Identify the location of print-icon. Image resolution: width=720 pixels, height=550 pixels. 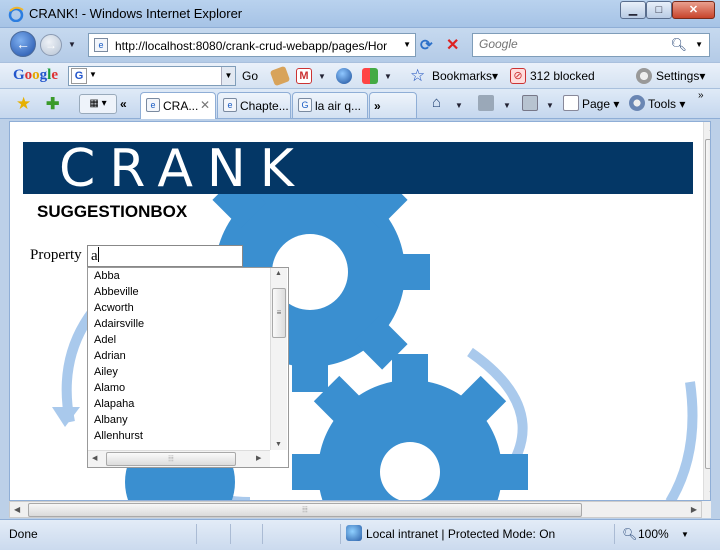
(530, 103).